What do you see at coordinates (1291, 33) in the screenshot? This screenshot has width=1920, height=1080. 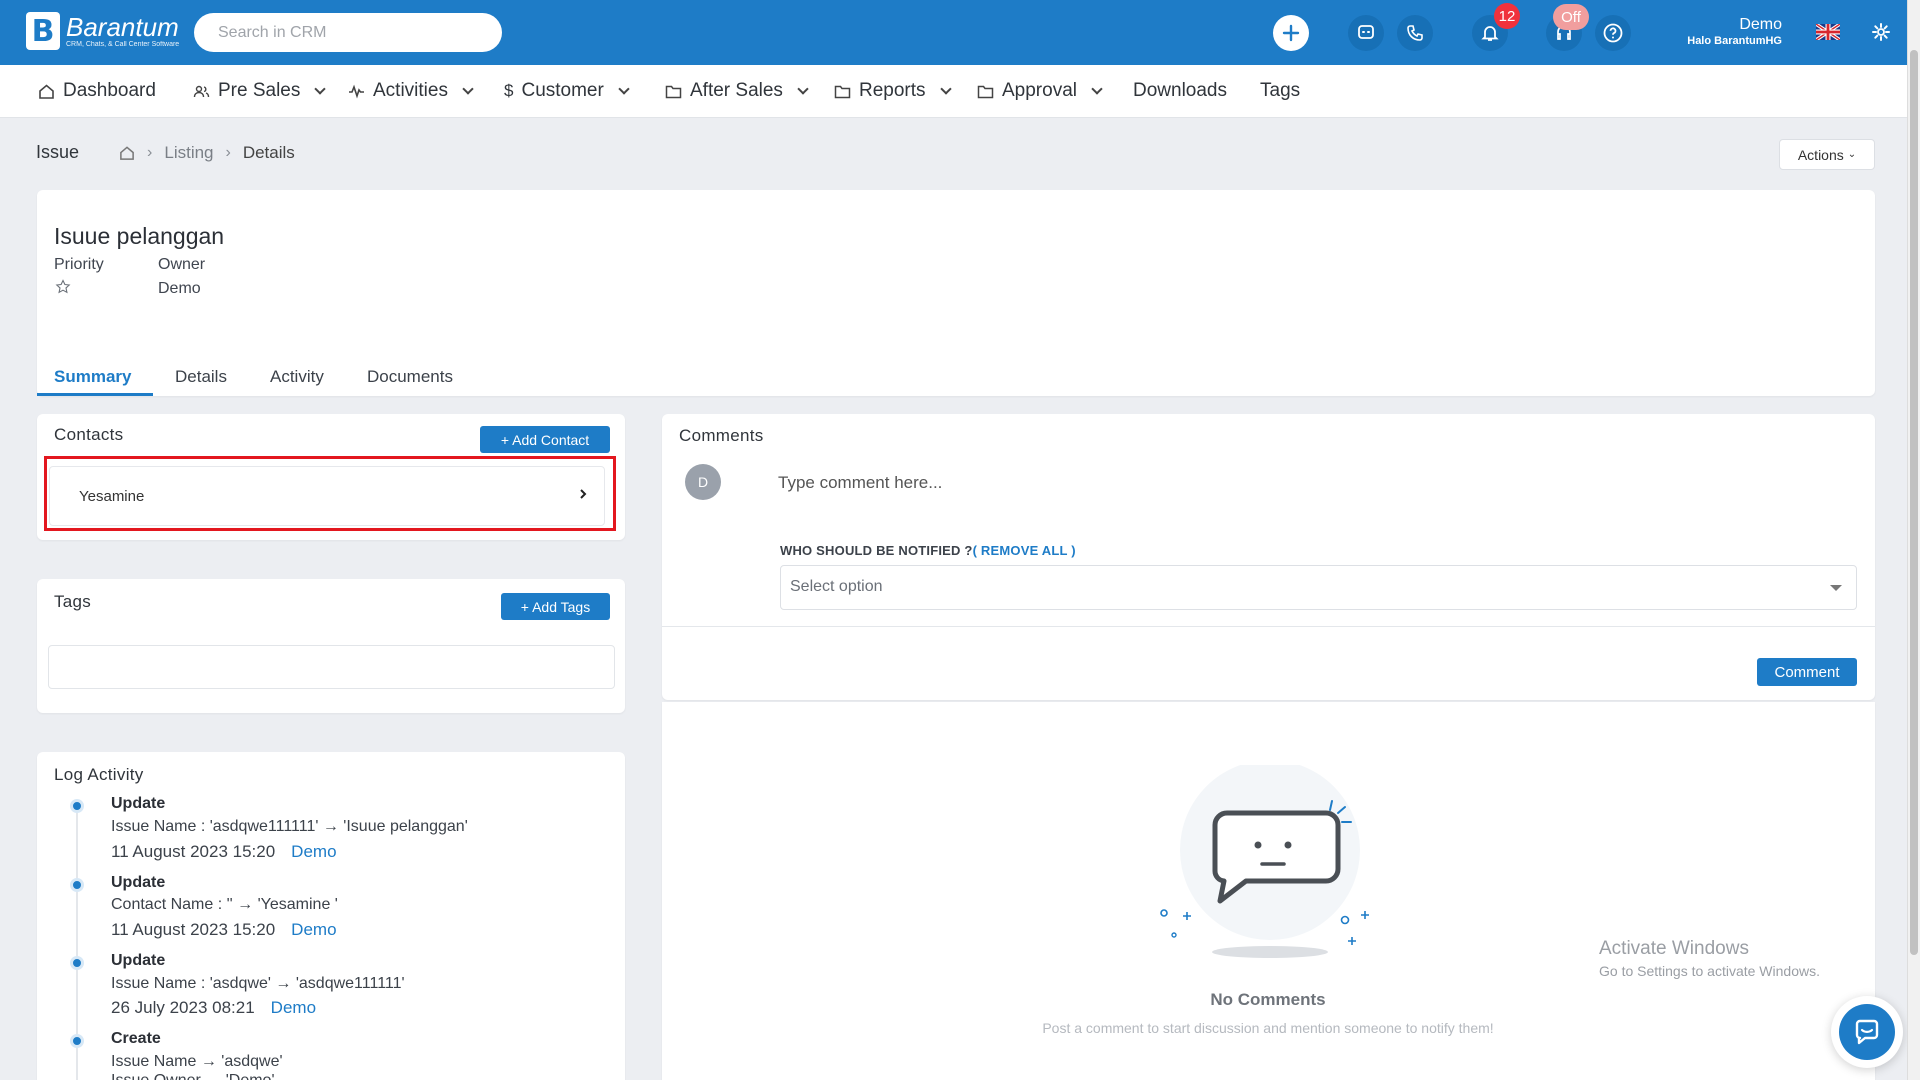 I see `quick-add-button` at bounding box center [1291, 33].